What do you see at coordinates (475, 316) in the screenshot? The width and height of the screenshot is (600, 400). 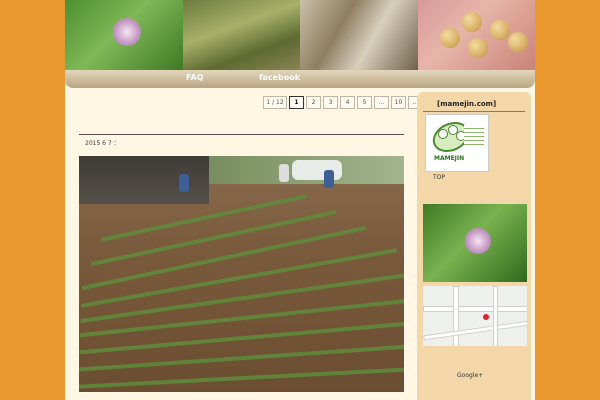 I see `sidebar-map` at bounding box center [475, 316].